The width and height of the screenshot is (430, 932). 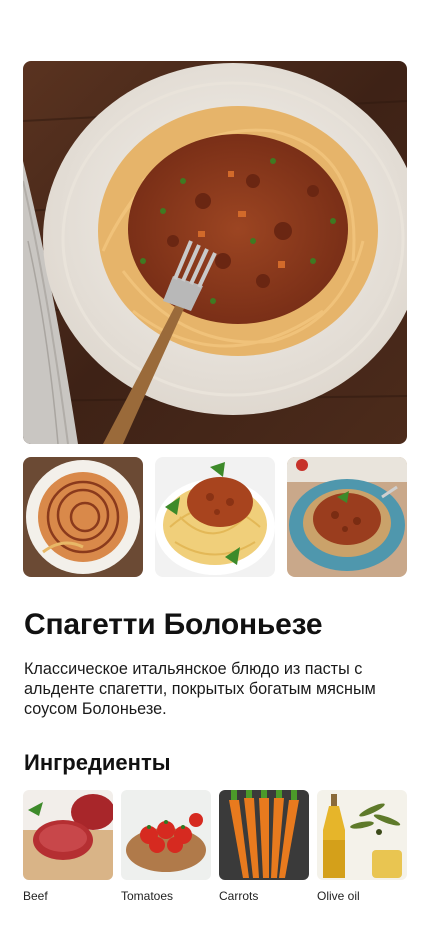 I want to click on thumbnail-spaghetti-white-plate, so click(x=215, y=517).